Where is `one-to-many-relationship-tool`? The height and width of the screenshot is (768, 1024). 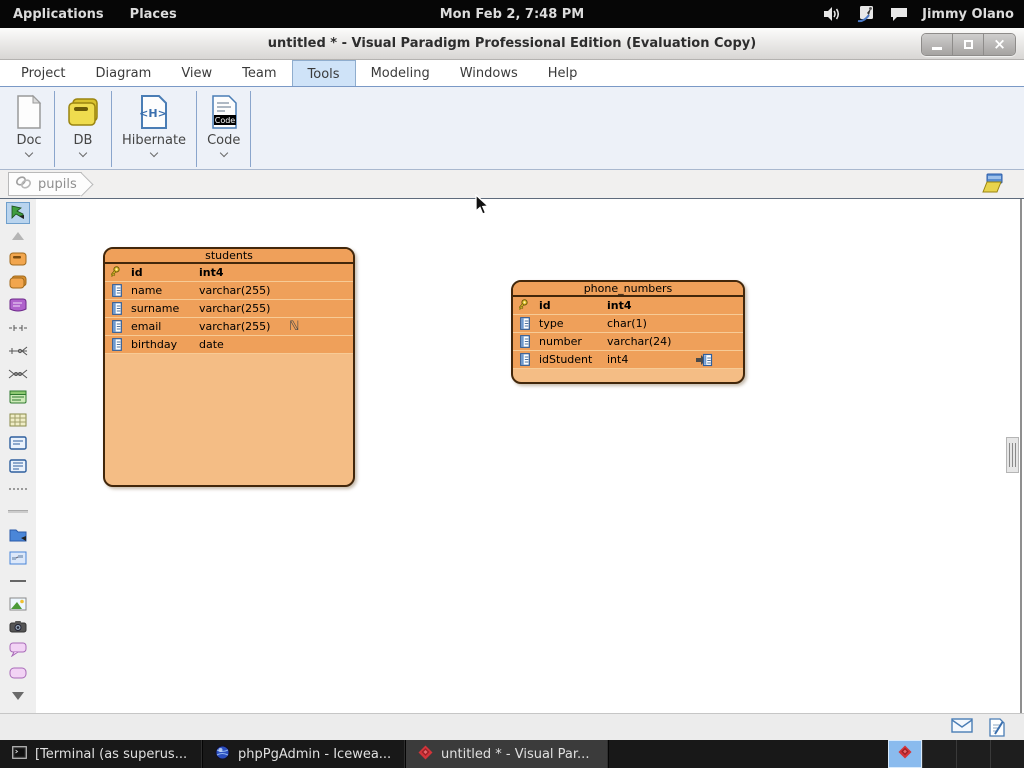 one-to-many-relationship-tool is located at coordinates (18, 351).